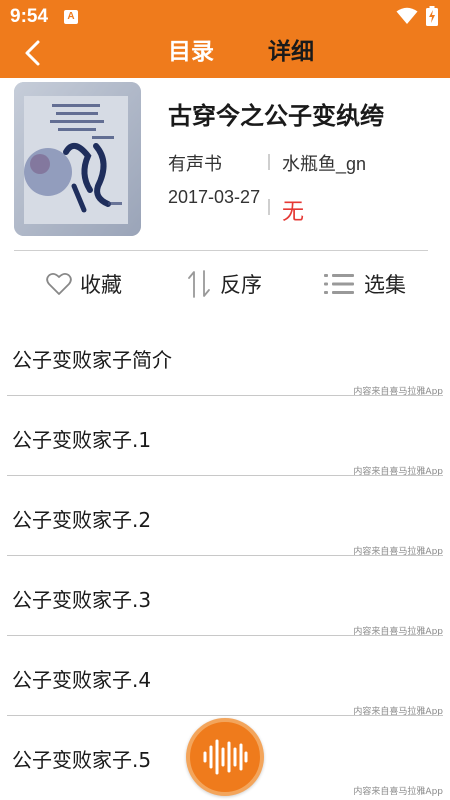 The height and width of the screenshot is (800, 450). What do you see at coordinates (225, 520) in the screenshot?
I see `episode-item: 公子变败家子.2 内容来自喜马拉雅App` at bounding box center [225, 520].